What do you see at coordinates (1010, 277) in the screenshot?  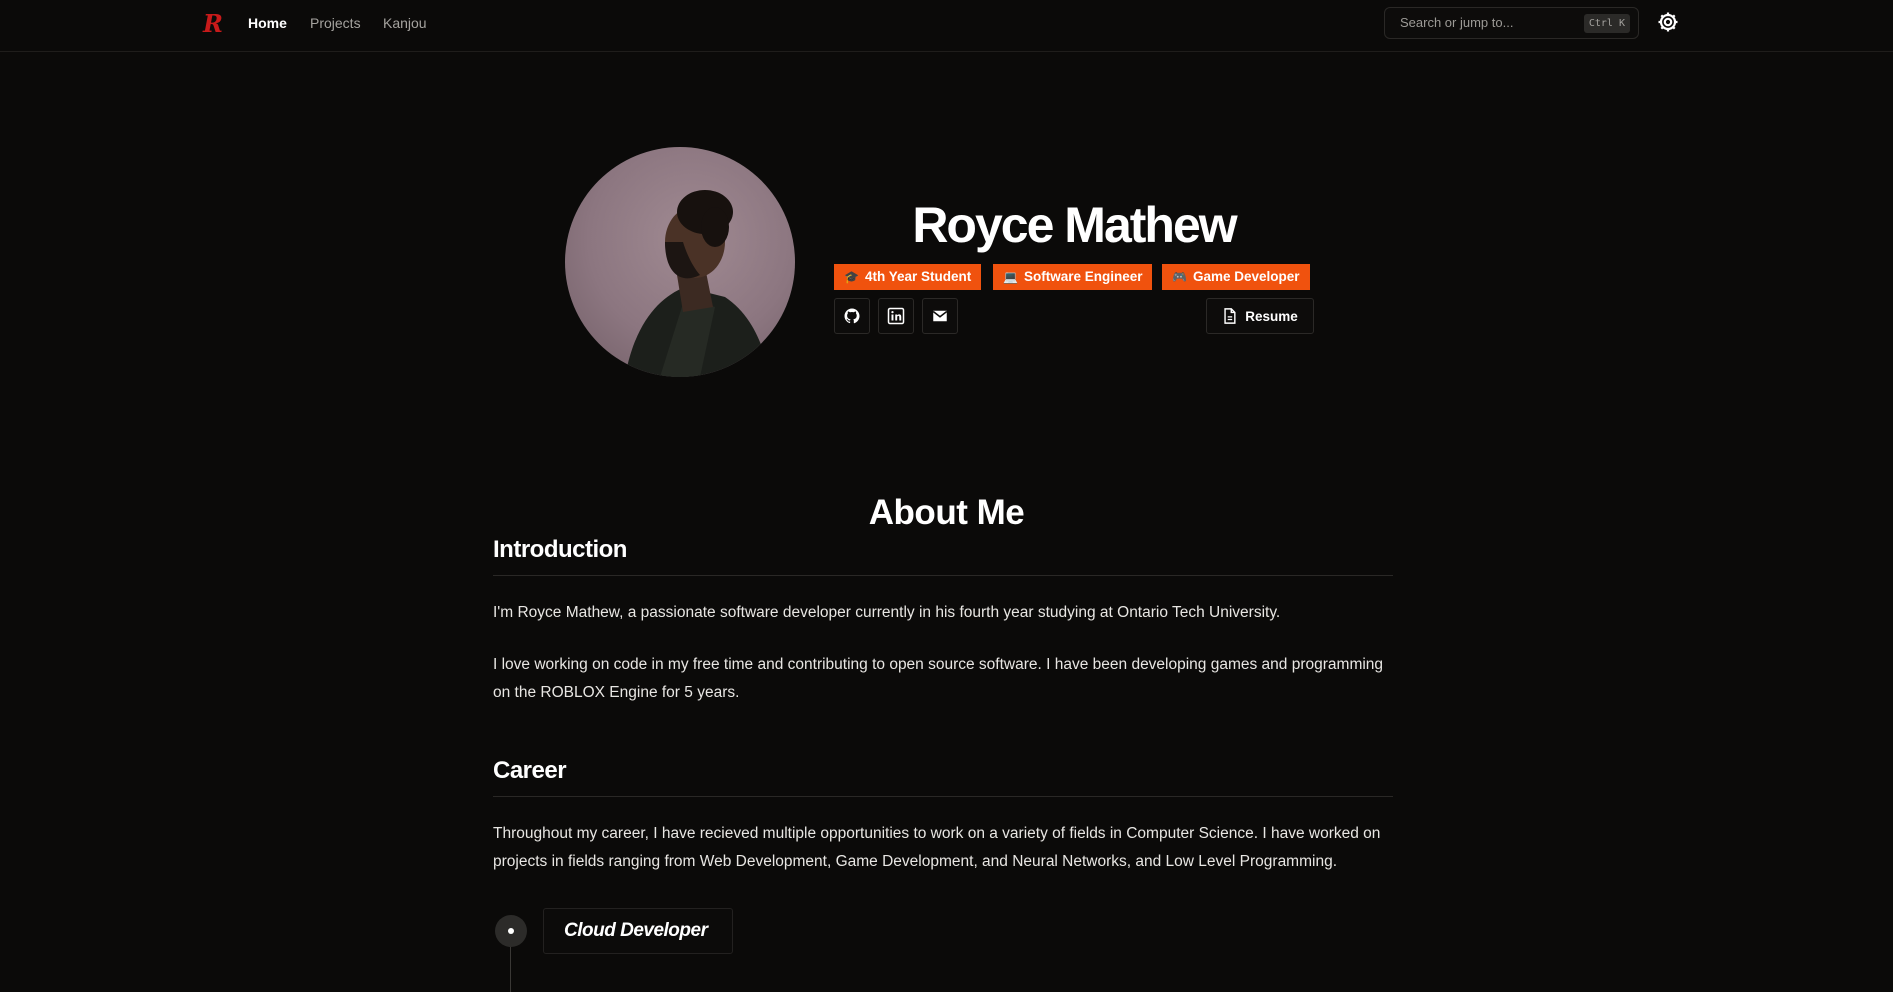 I see `laptop-icon: 💻` at bounding box center [1010, 277].